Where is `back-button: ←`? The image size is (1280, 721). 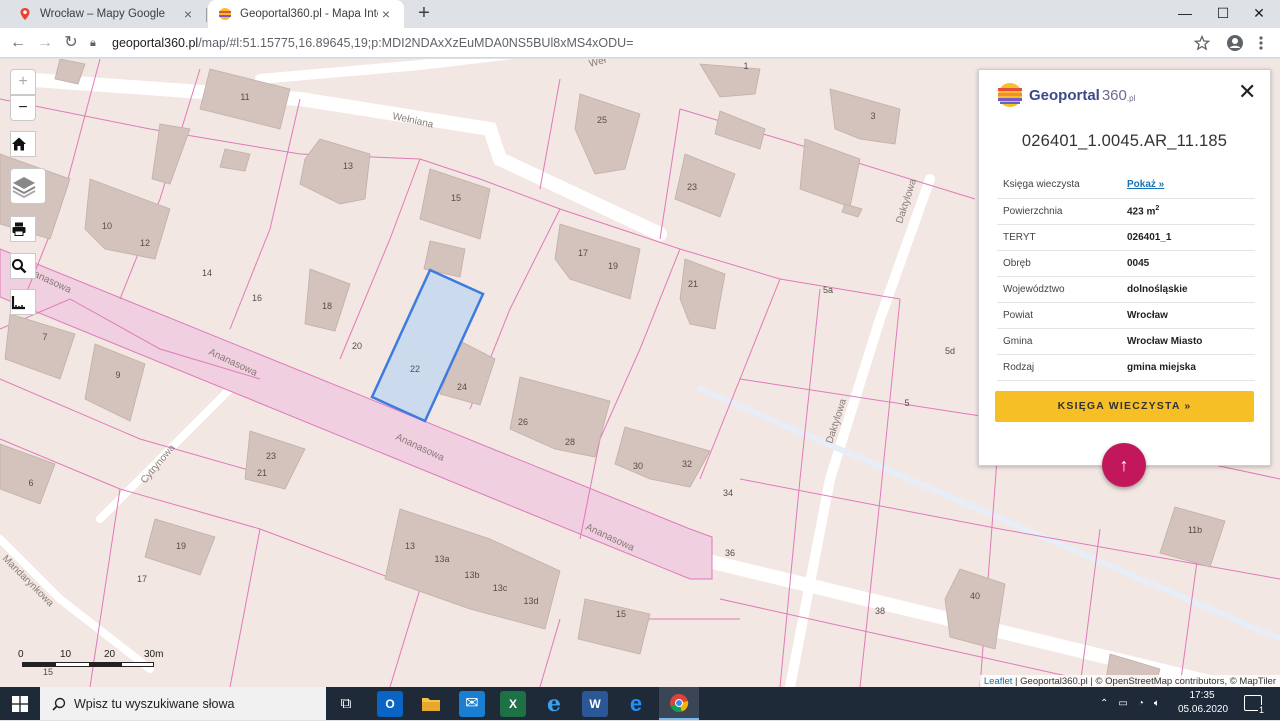
back-button: ← is located at coordinates (18, 43).